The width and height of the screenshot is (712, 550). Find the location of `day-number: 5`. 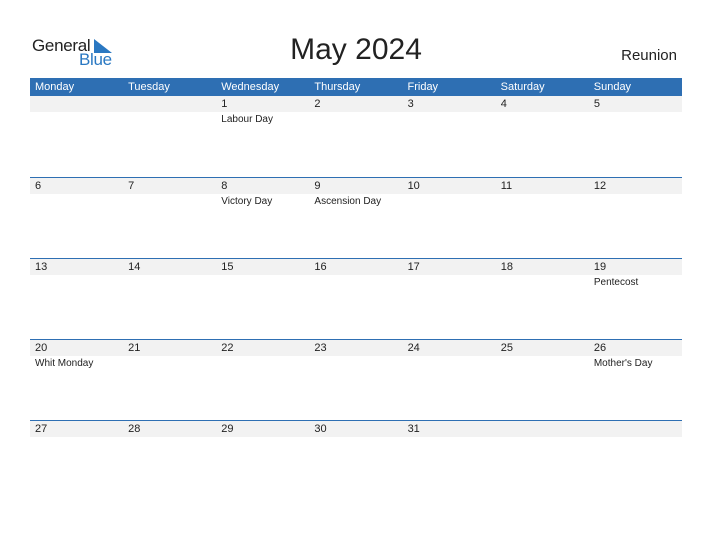

day-number: 5 is located at coordinates (596, 104).